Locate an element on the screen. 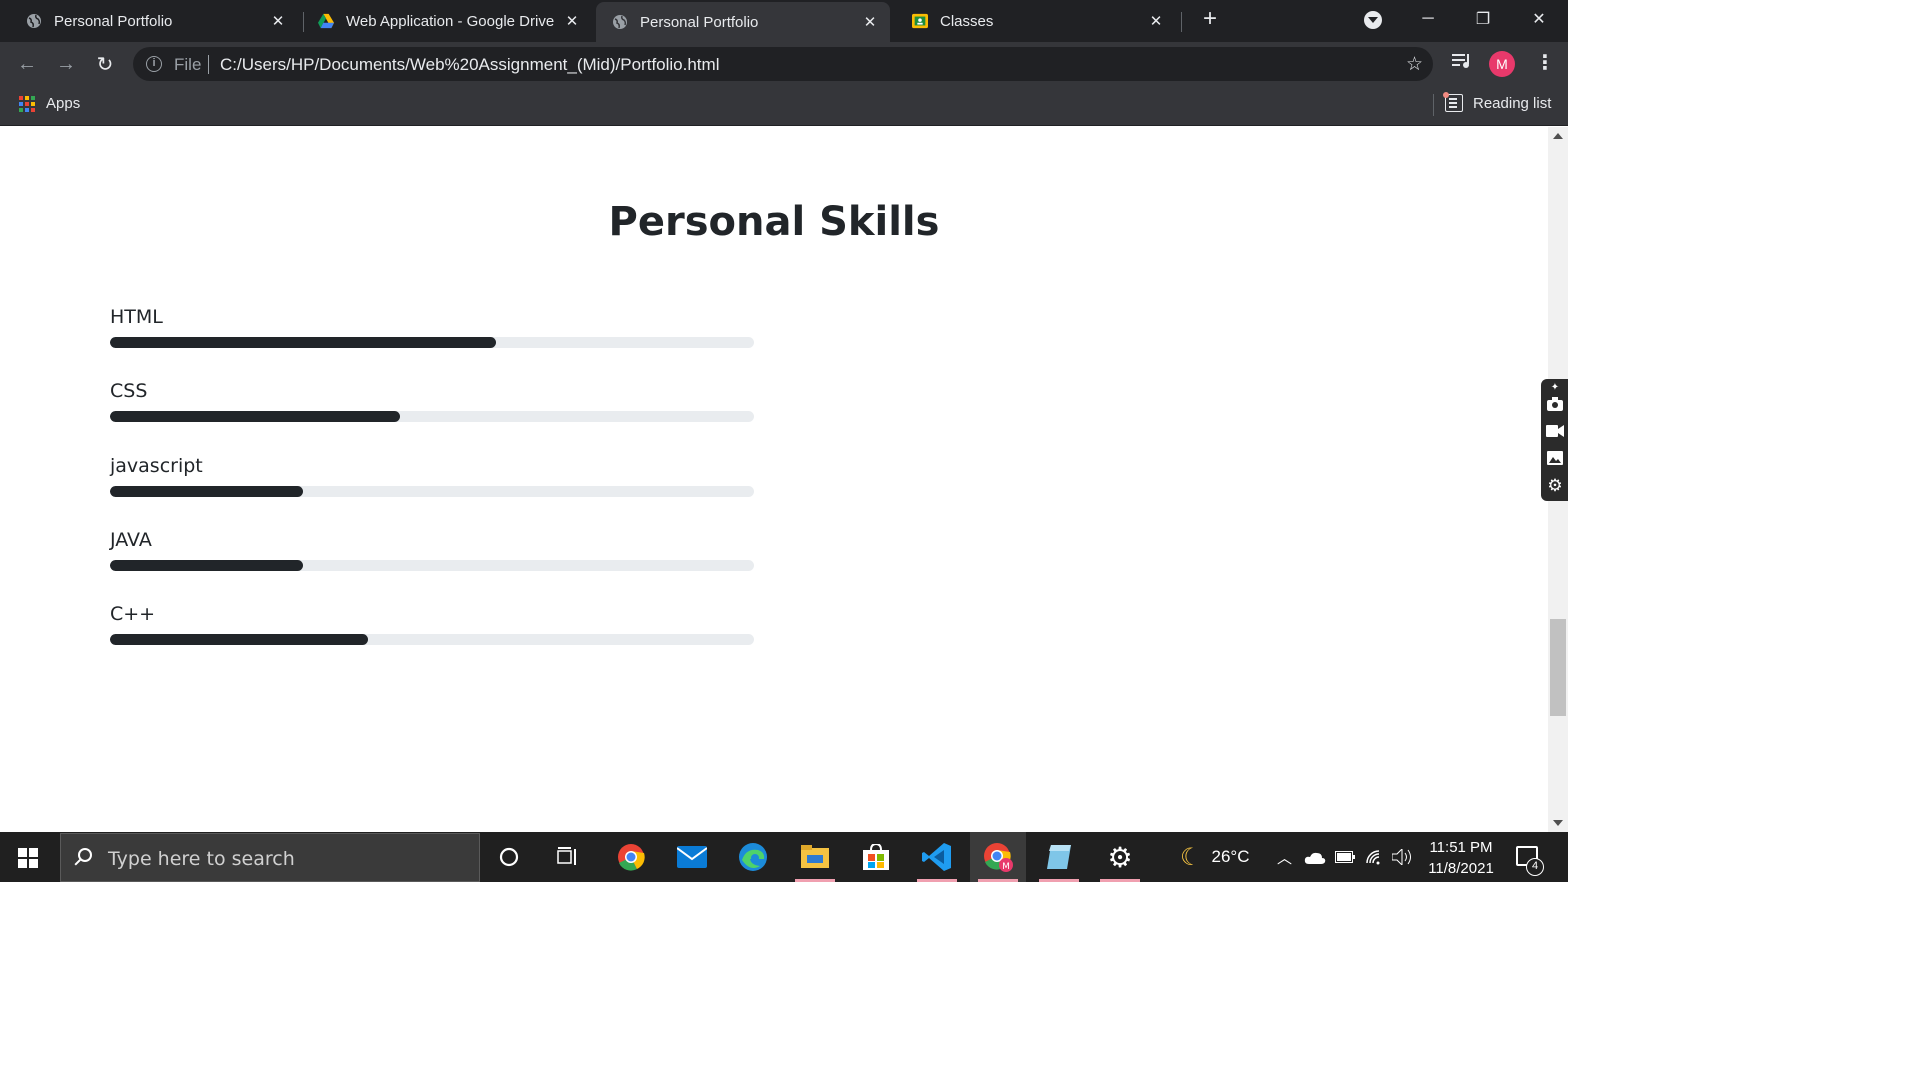 This screenshot has height=1080, width=1920. address-divider is located at coordinates (208, 64).